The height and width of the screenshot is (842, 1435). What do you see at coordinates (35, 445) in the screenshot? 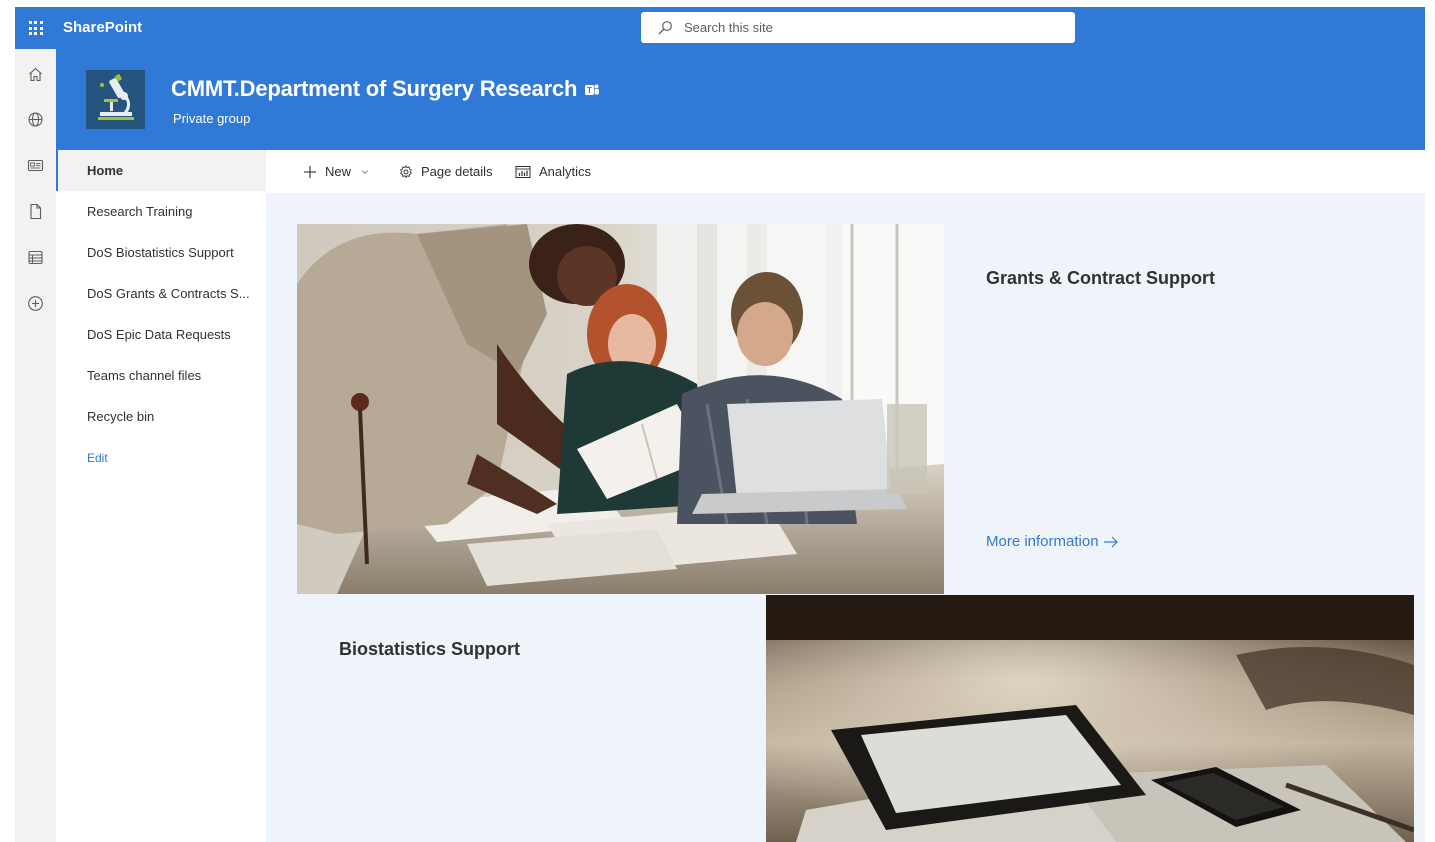
I see `app-bar` at bounding box center [35, 445].